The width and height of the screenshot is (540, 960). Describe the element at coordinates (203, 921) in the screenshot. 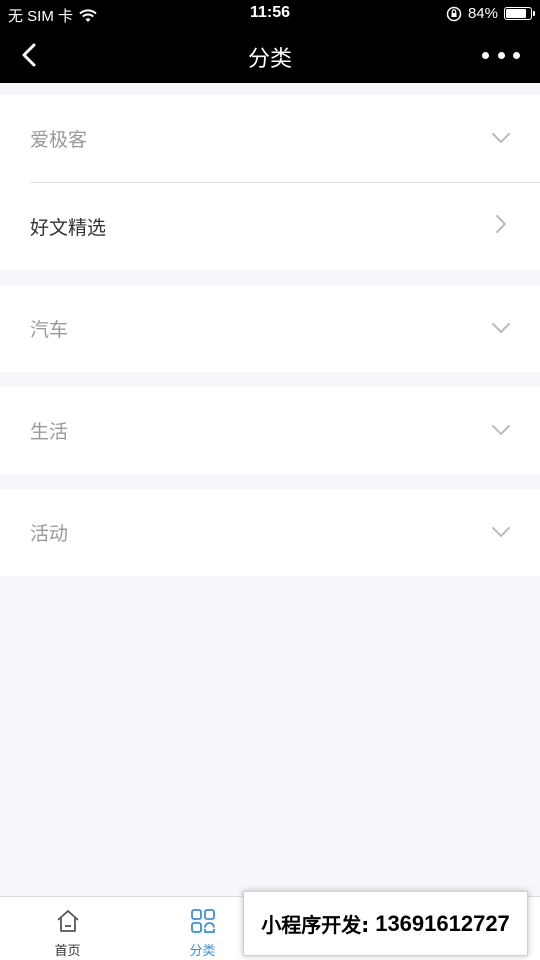

I see `category-grid-icon` at that location.